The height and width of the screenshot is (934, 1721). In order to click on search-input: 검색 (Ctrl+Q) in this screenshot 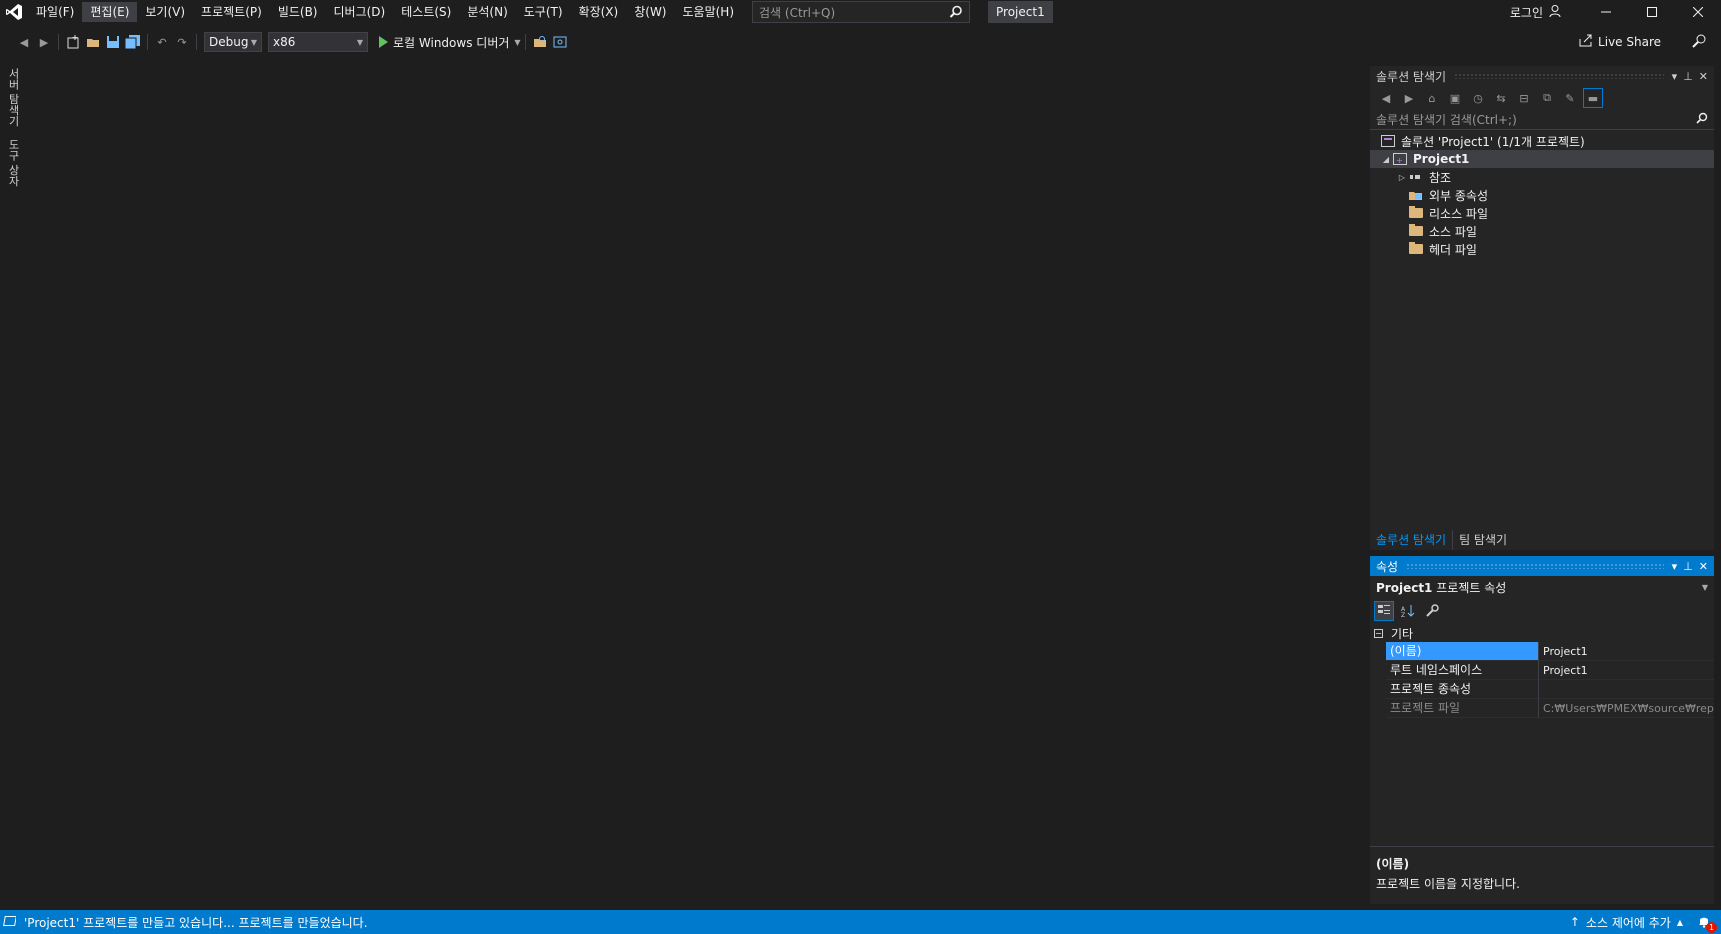, I will do `click(861, 12)`.